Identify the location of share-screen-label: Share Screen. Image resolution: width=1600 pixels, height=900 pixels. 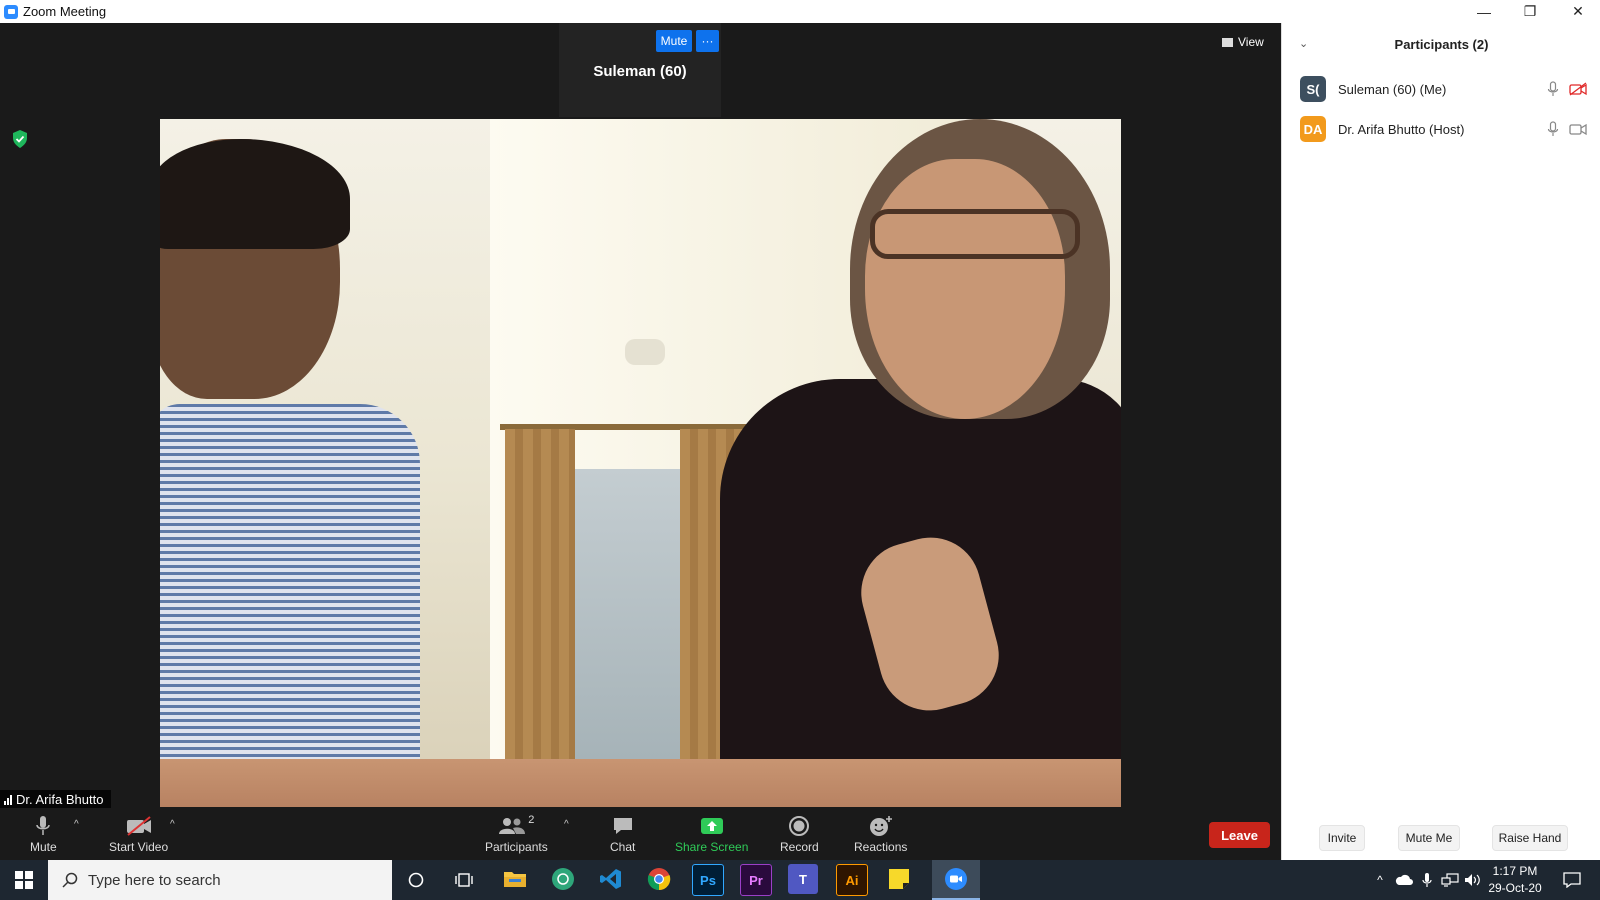
(712, 847).